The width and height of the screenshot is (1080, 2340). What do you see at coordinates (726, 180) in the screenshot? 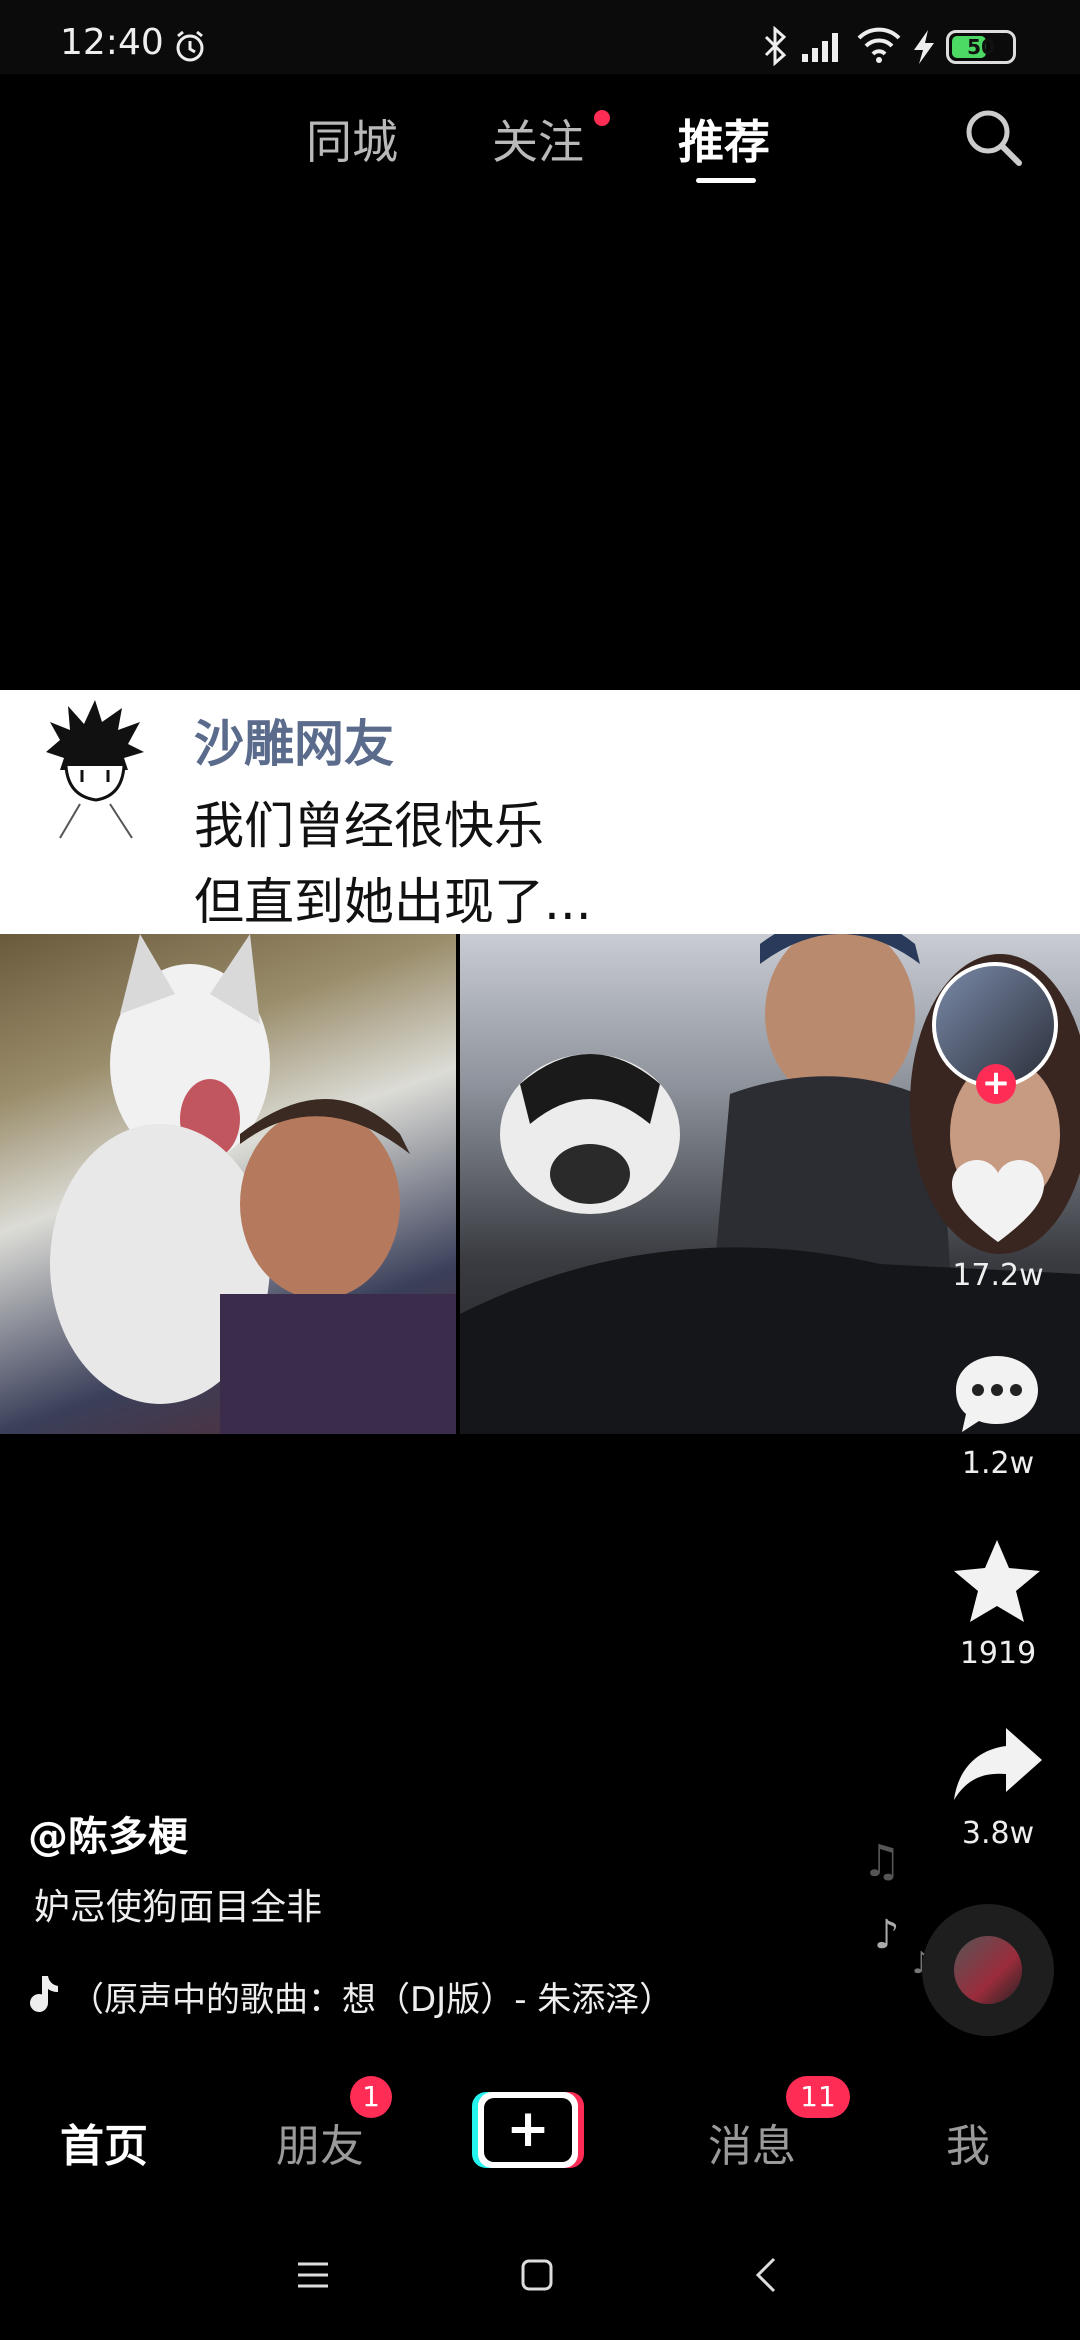
I see `active-tab-indicator` at bounding box center [726, 180].